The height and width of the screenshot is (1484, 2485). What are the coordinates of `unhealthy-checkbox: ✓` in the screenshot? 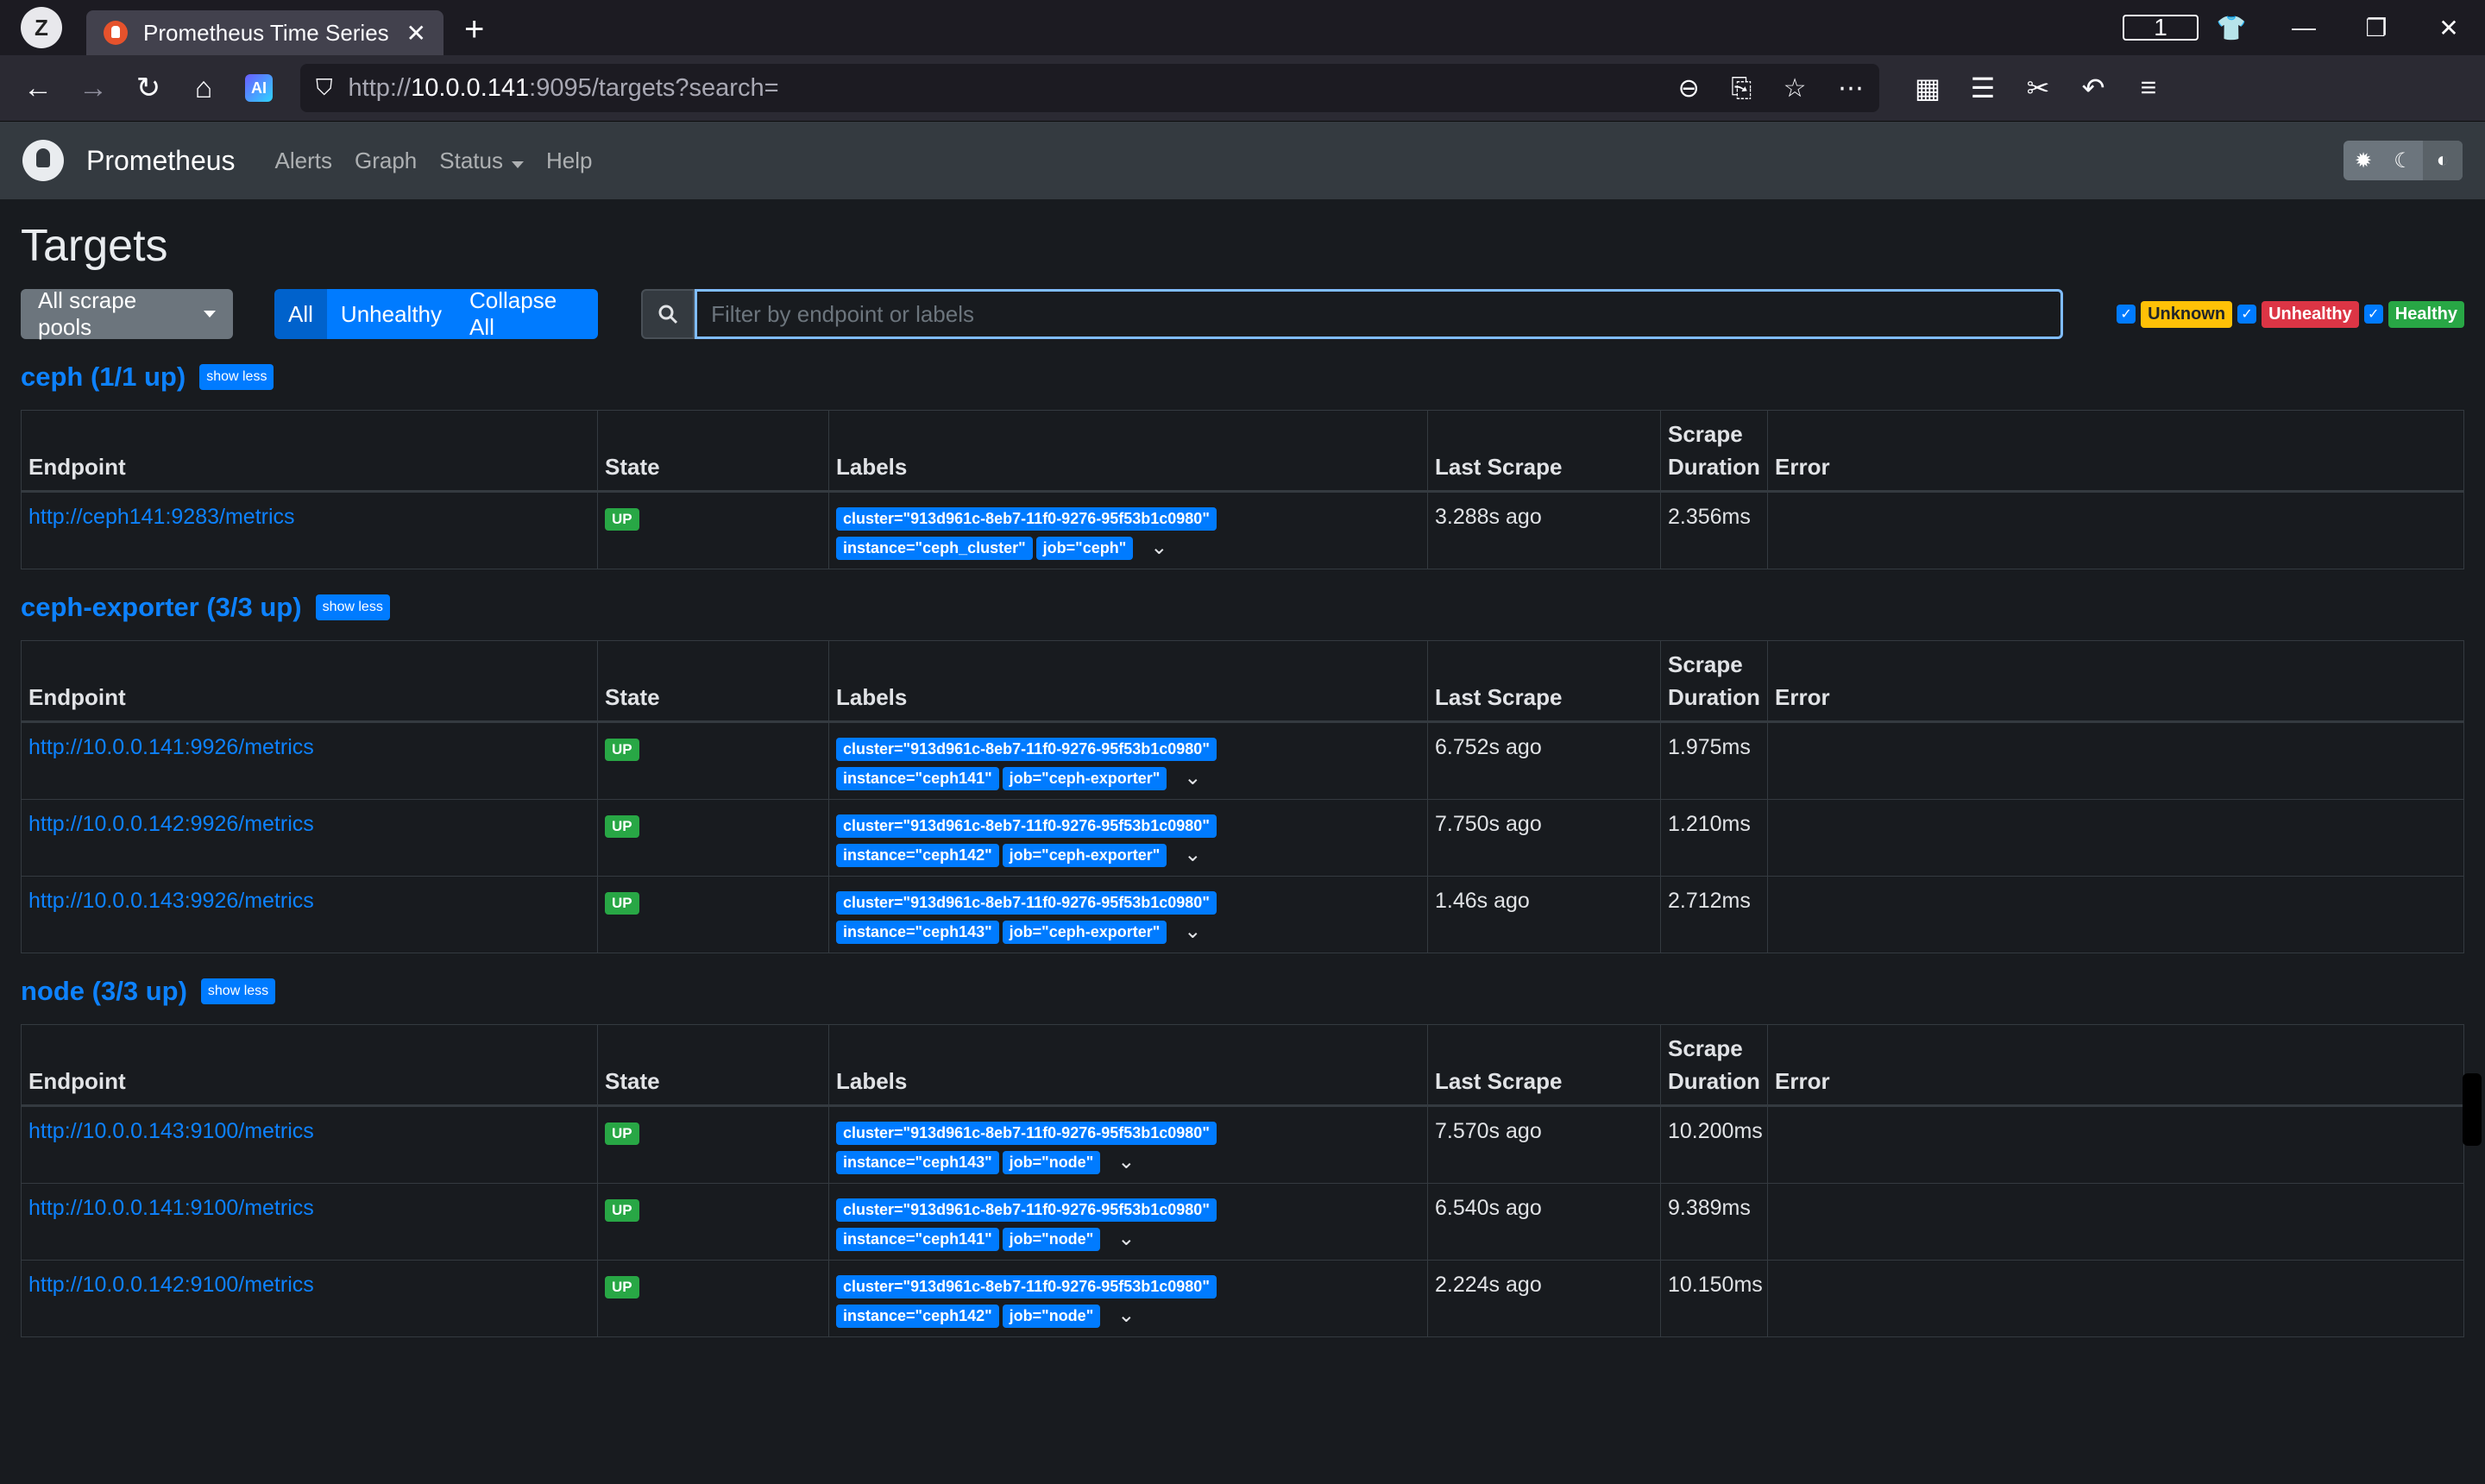 It's located at (2247, 314).